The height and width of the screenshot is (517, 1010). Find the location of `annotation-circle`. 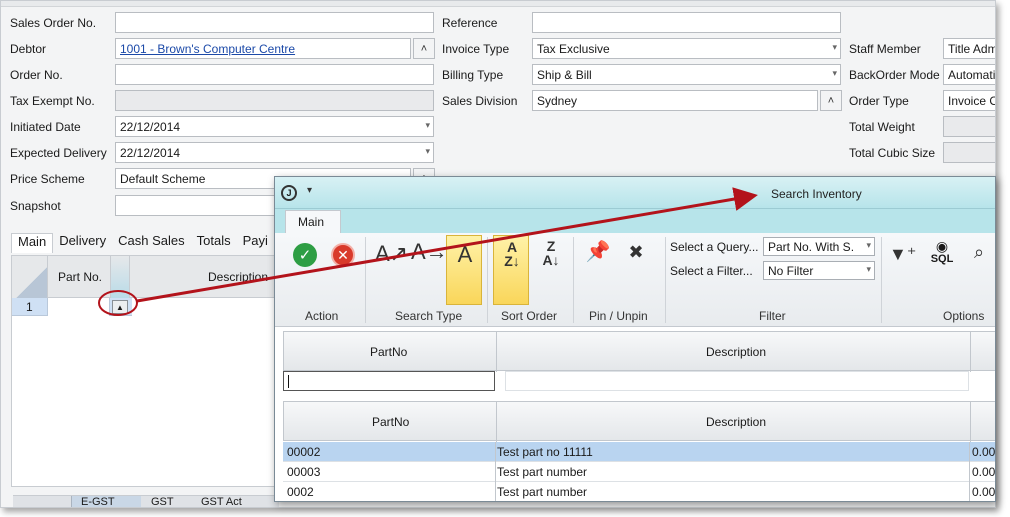

annotation-circle is located at coordinates (118, 303).